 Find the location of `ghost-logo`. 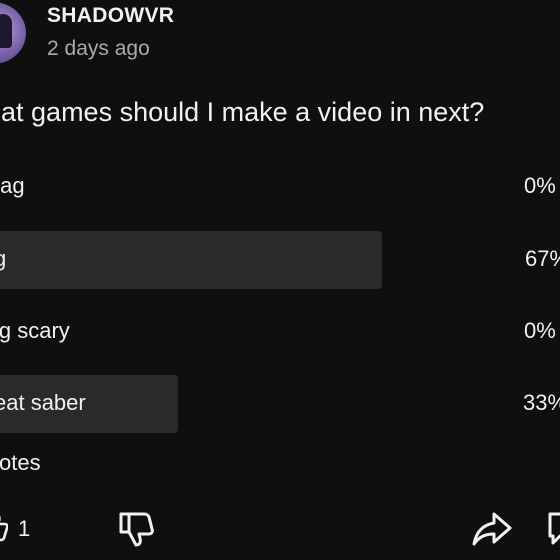

ghost-logo is located at coordinates (6, 31).